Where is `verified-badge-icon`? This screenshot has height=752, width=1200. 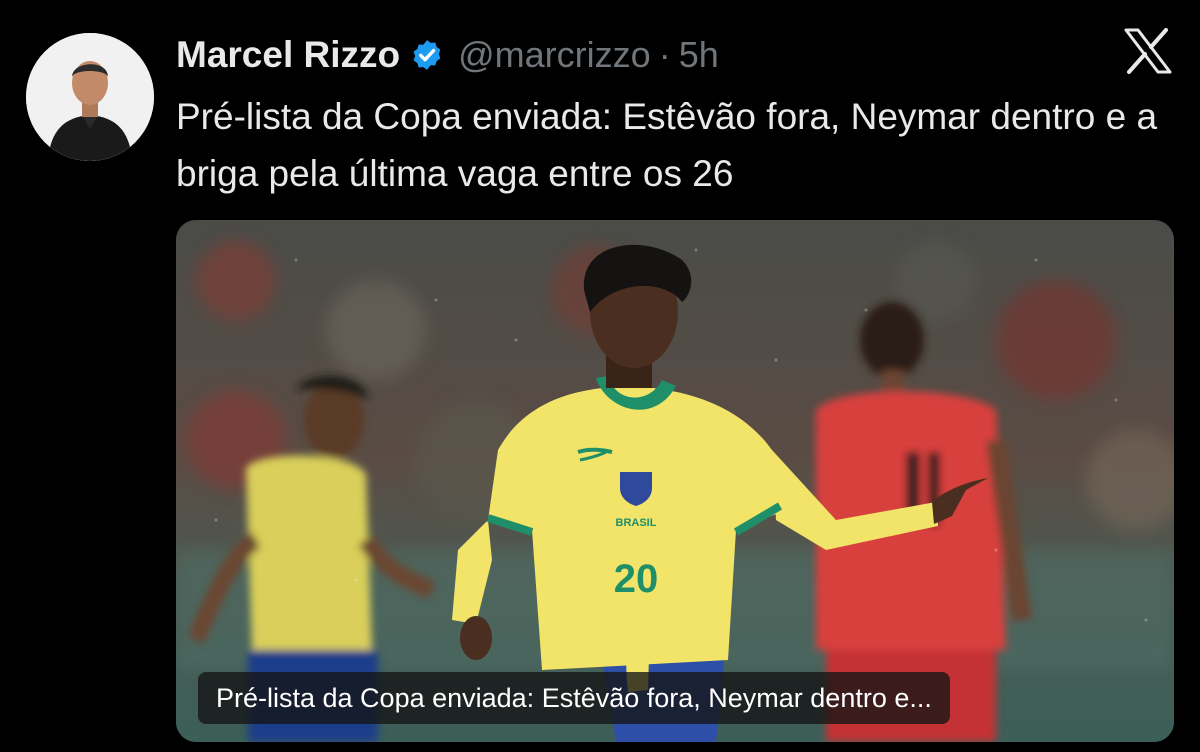
verified-badge-icon is located at coordinates (427, 55).